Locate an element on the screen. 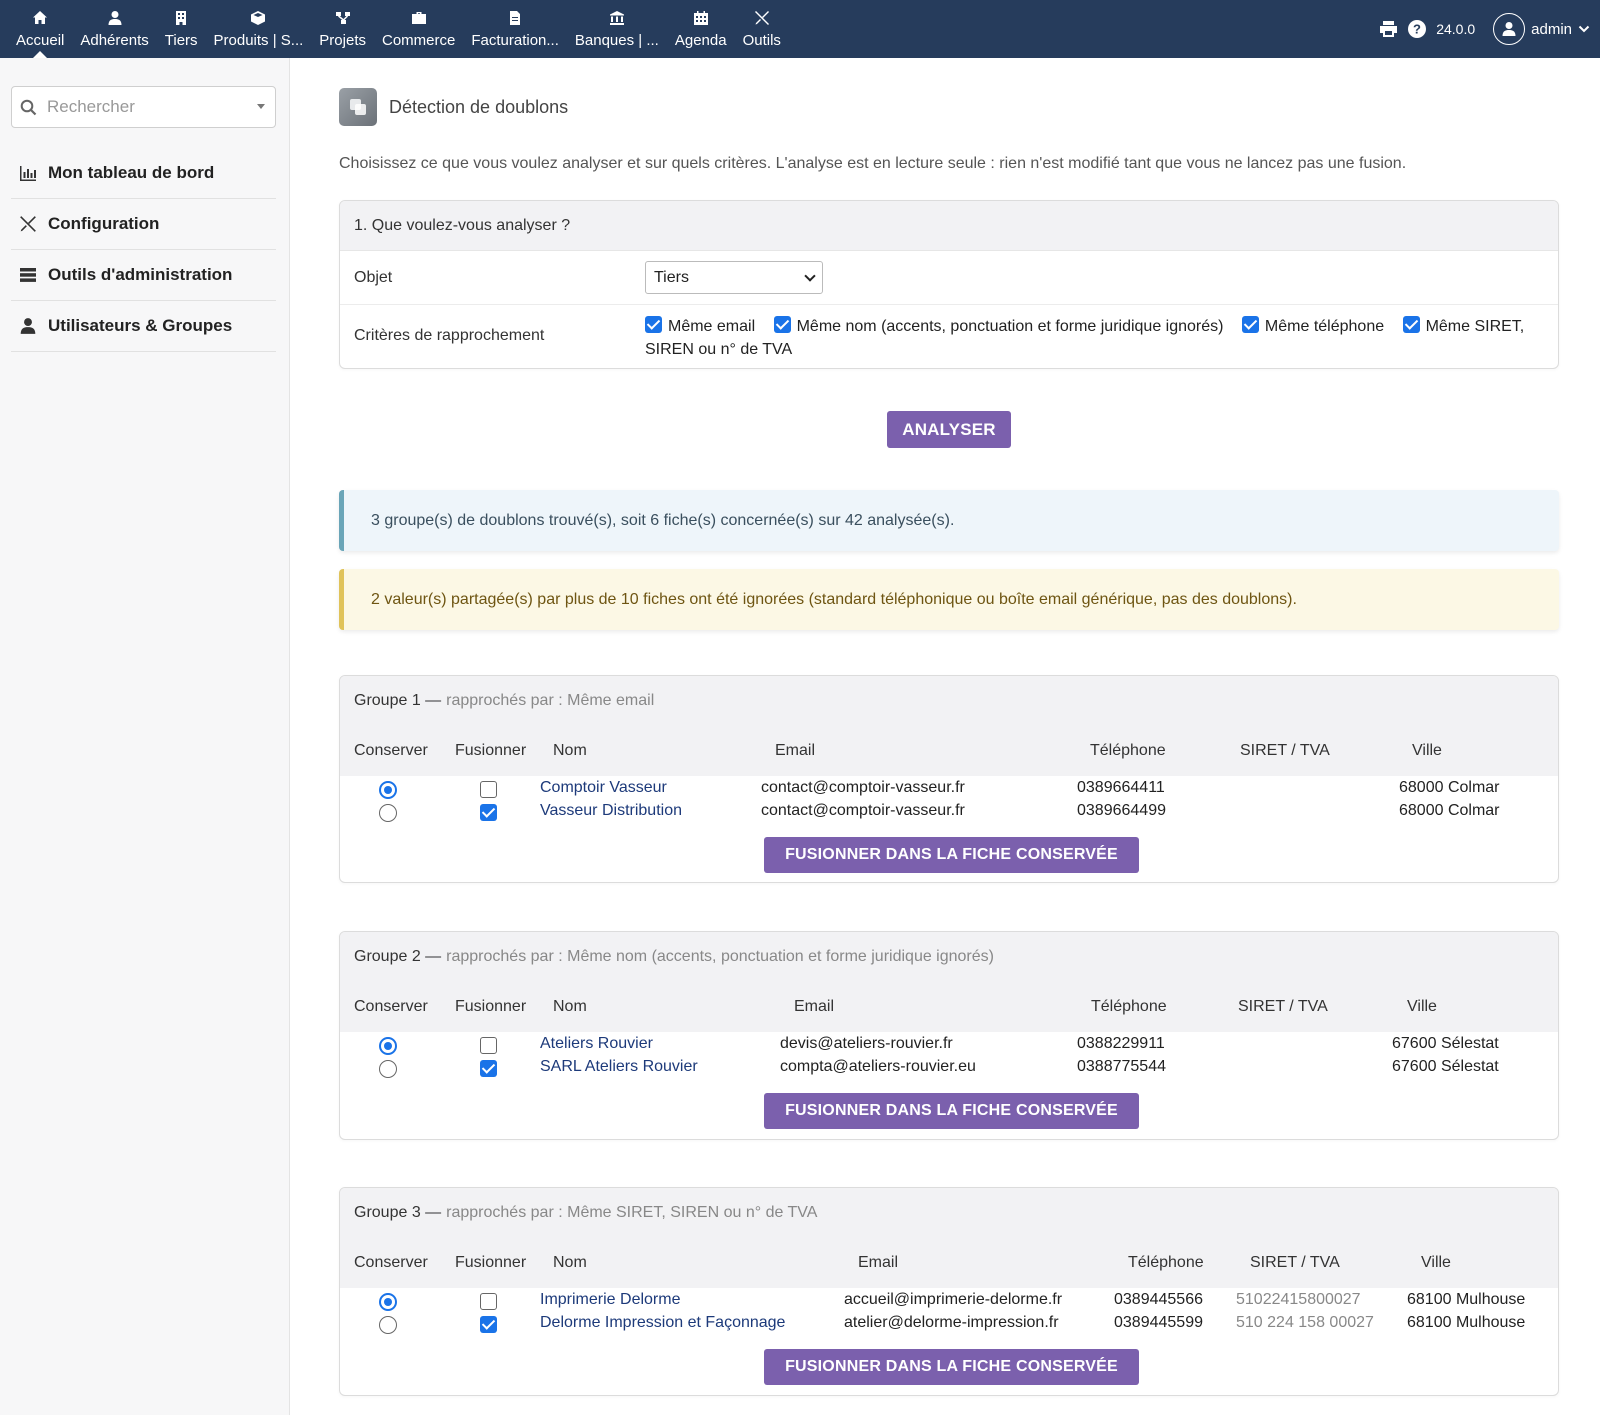  nav-outils: Outils is located at coordinates (762, 29).